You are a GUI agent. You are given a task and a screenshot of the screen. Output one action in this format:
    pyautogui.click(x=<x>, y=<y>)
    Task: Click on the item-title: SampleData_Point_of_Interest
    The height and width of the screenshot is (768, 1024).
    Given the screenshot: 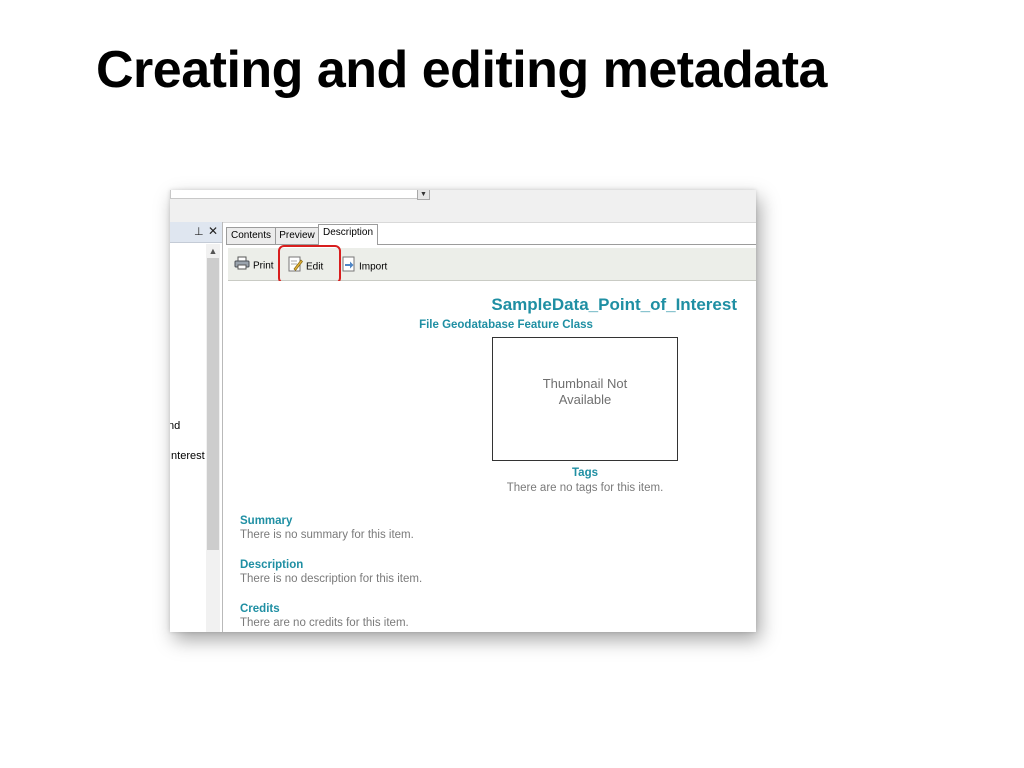 What is the action you would take?
    pyautogui.click(x=614, y=304)
    